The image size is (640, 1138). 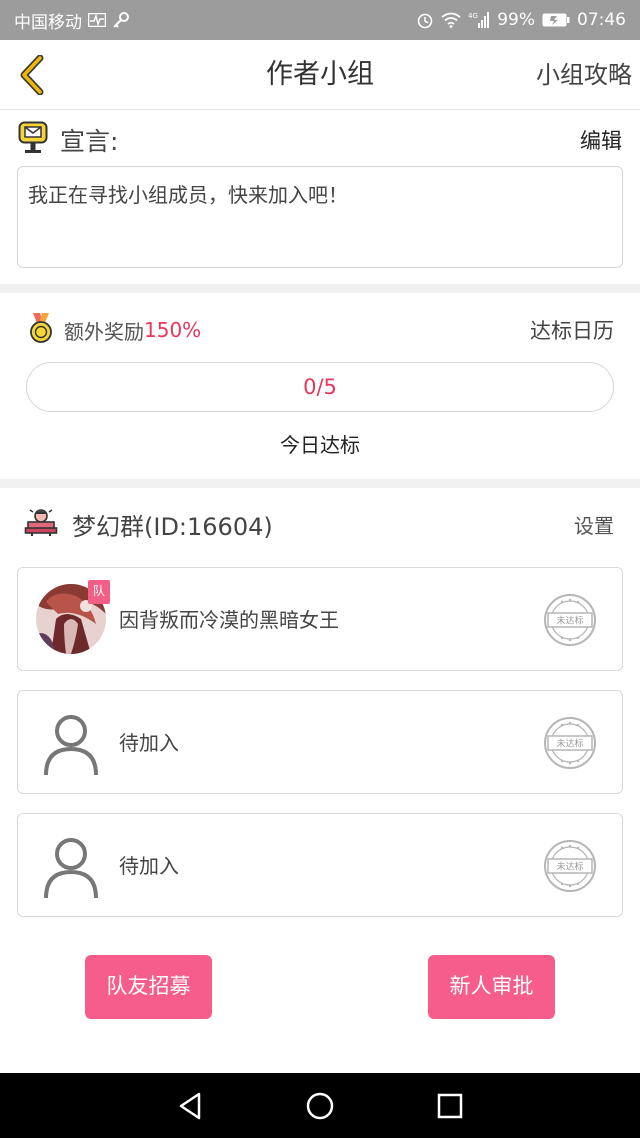 I want to click on team-badge: 队, so click(x=99, y=592).